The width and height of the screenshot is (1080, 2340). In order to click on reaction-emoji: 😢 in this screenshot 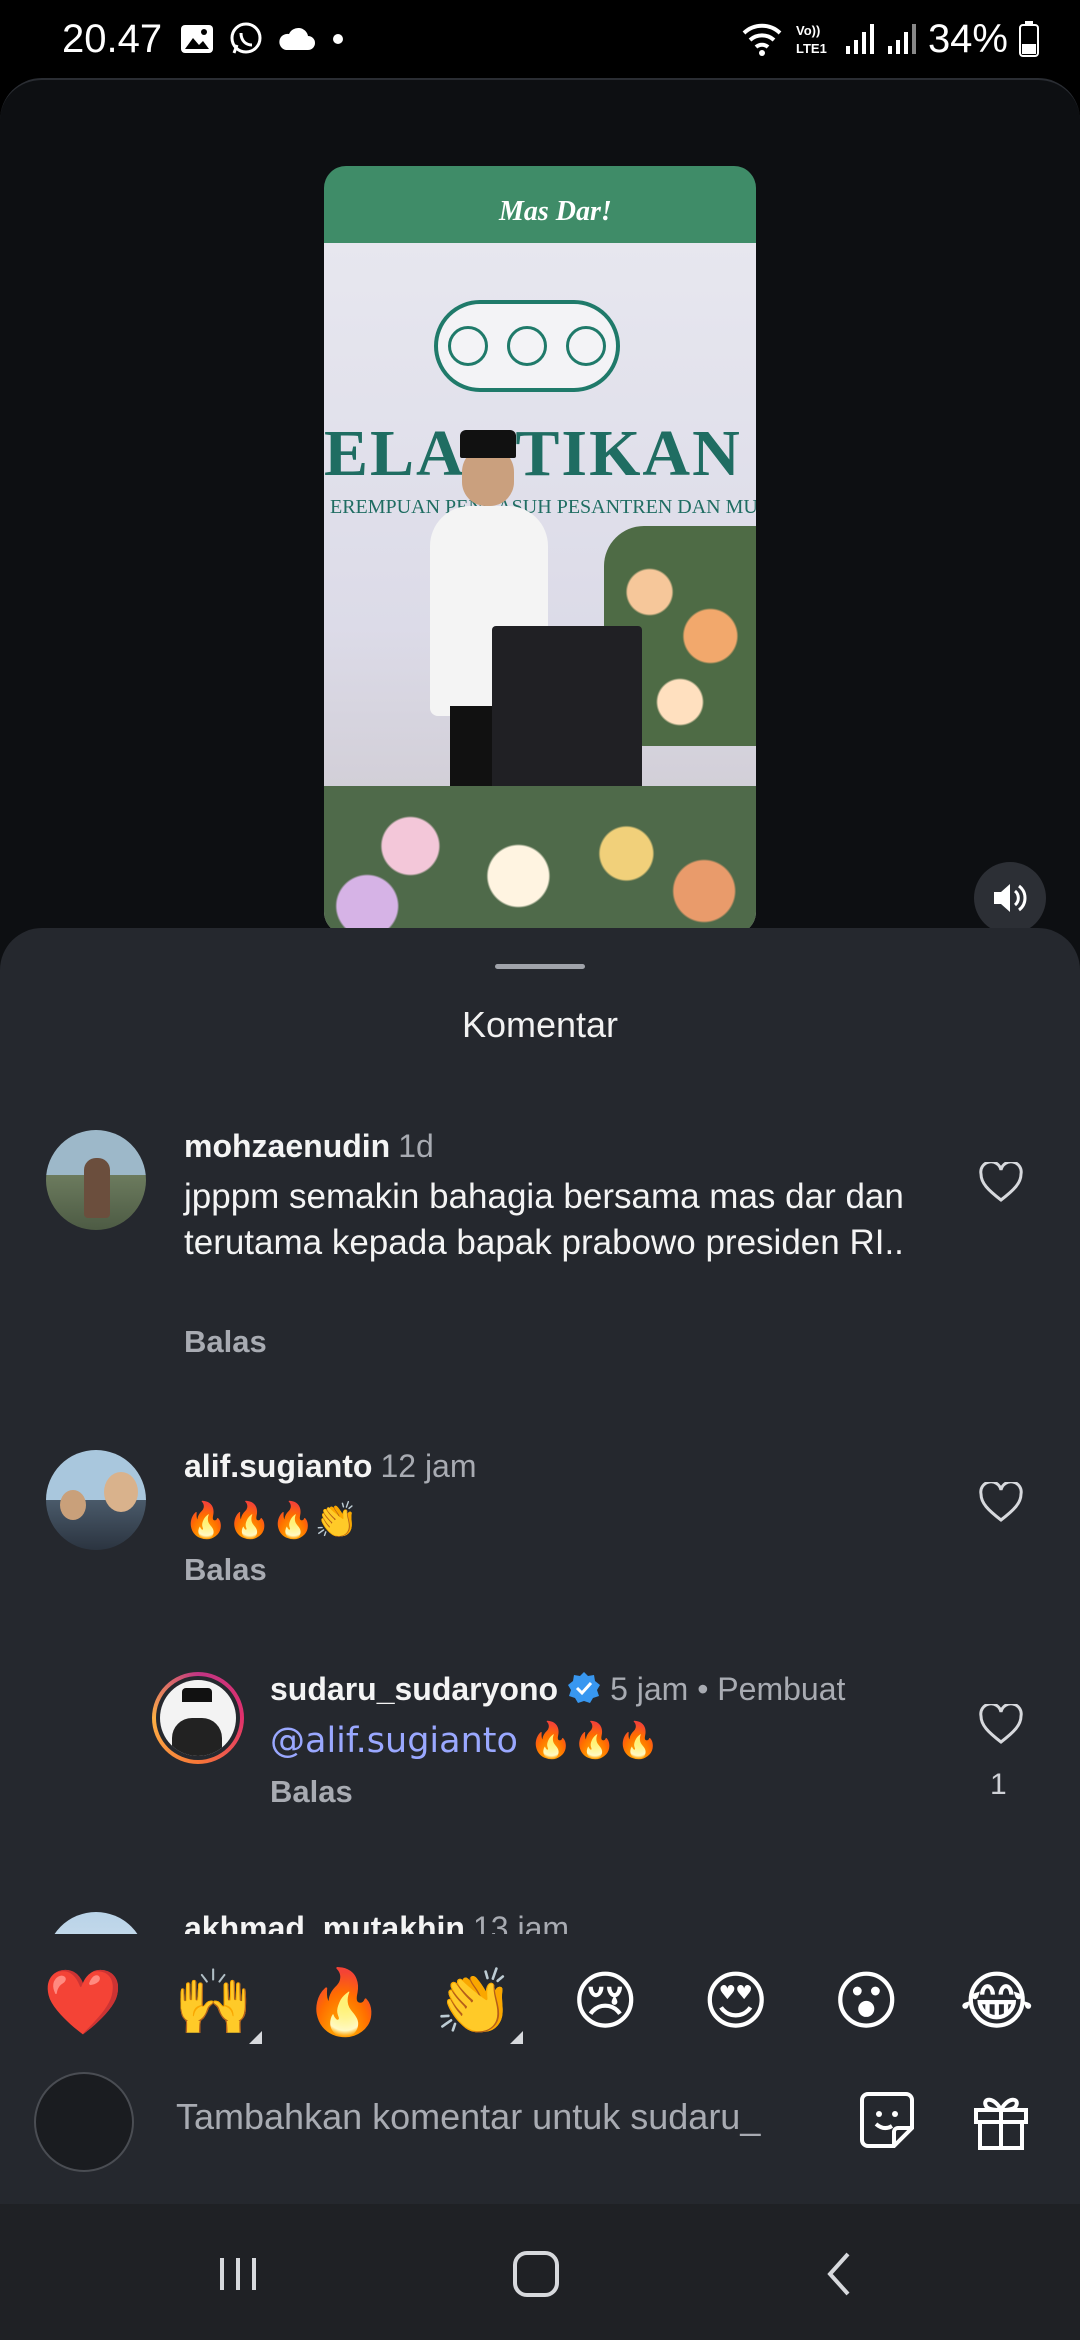, I will do `click(605, 2002)`.